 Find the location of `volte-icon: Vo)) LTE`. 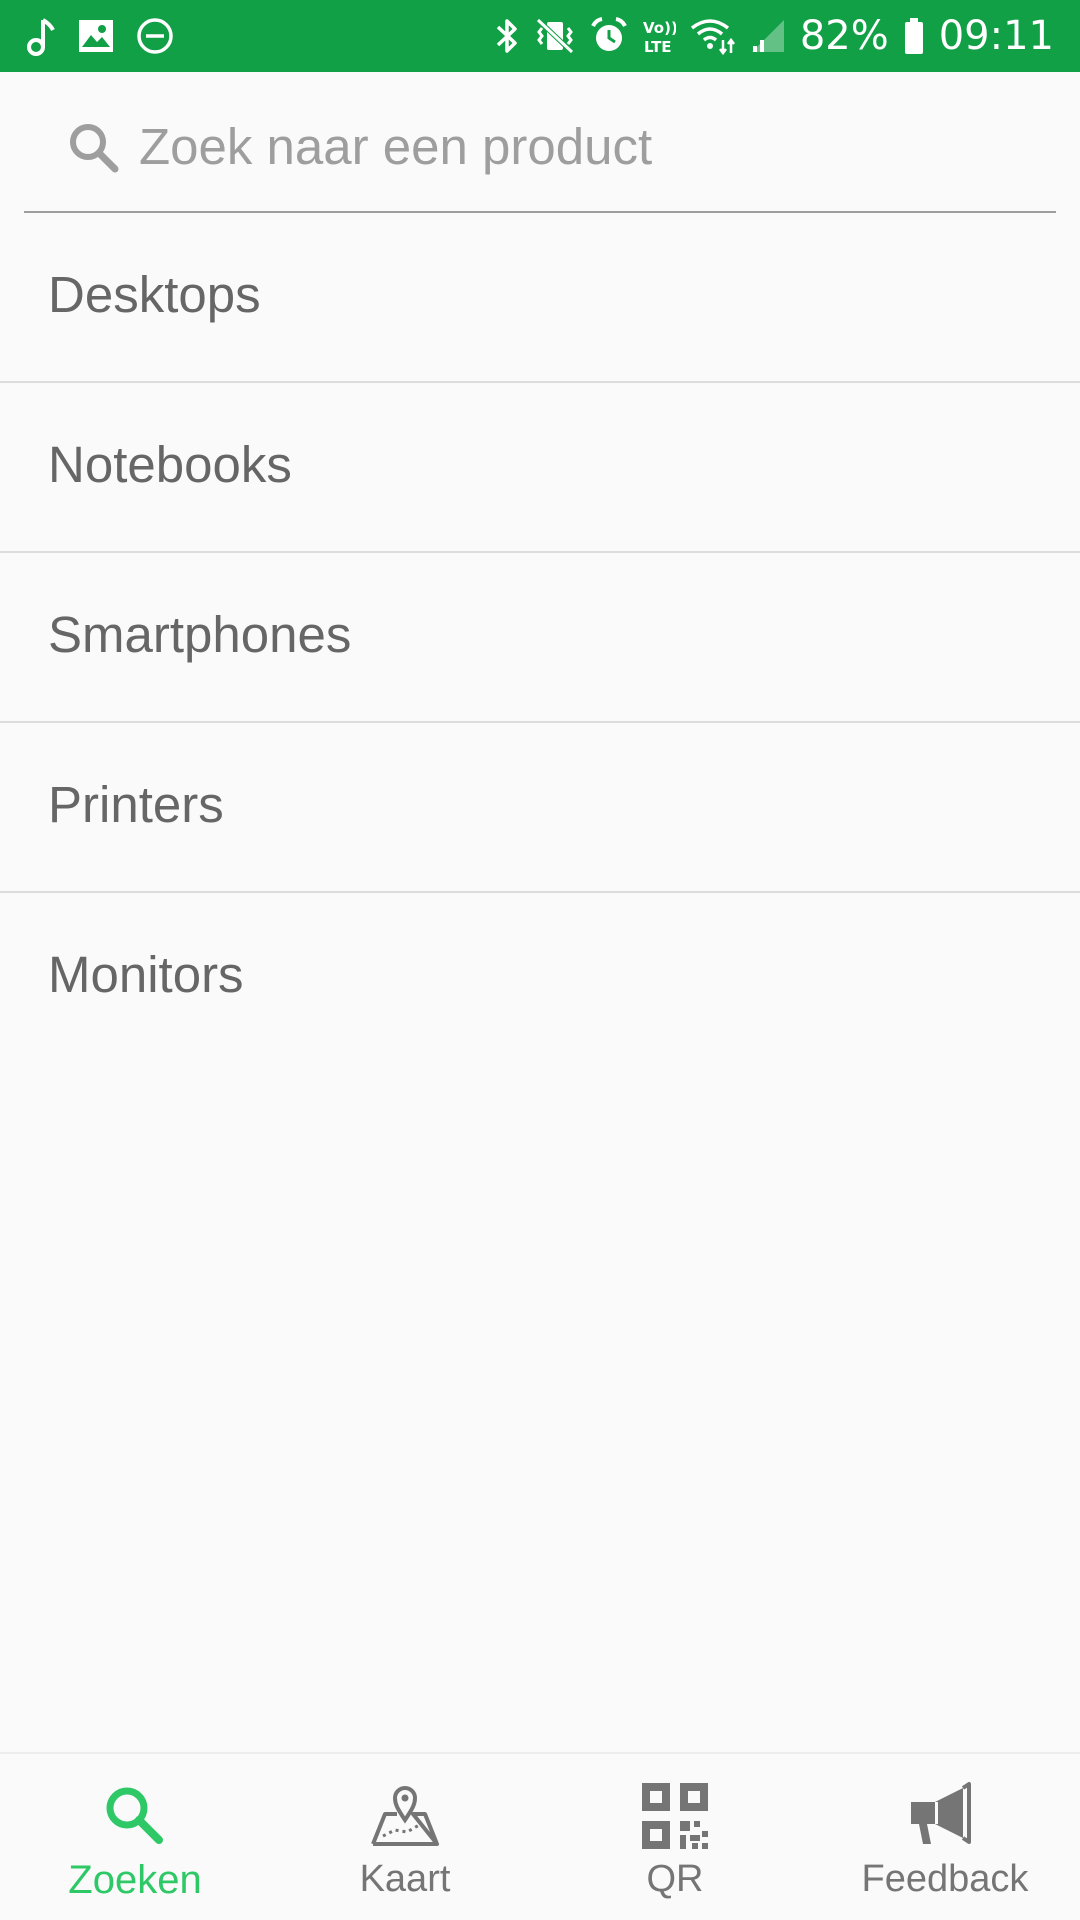

volte-icon: Vo)) LTE is located at coordinates (659, 36).